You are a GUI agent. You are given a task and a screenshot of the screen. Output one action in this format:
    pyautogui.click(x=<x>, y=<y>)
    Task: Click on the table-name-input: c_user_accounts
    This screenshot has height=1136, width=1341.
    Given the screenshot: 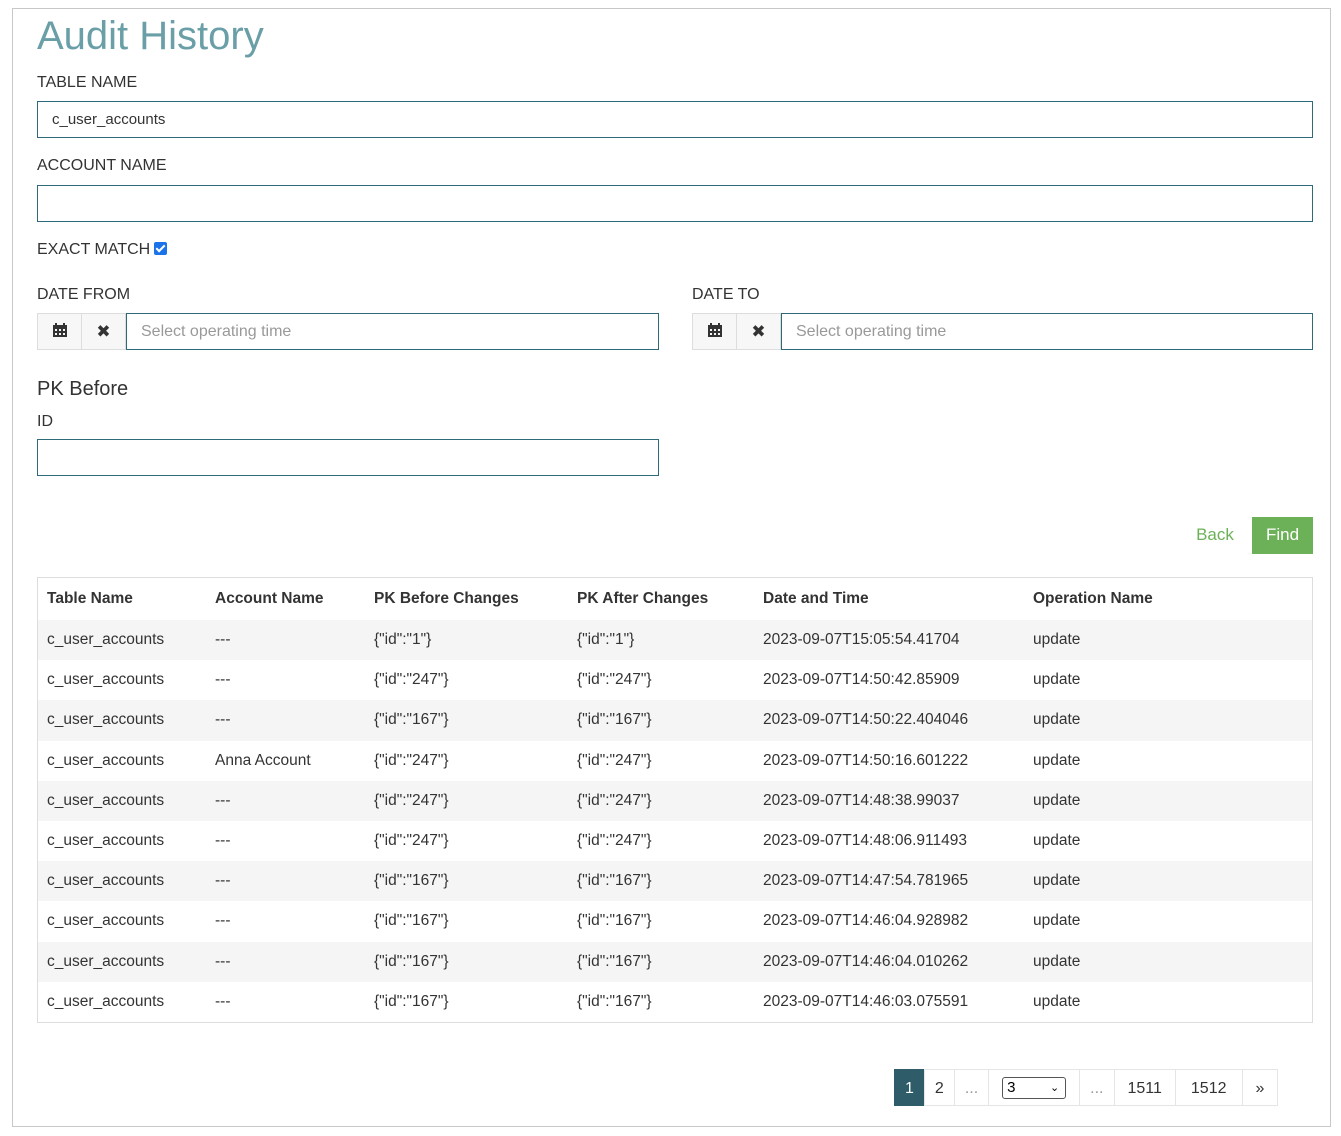 What is the action you would take?
    pyautogui.click(x=675, y=119)
    